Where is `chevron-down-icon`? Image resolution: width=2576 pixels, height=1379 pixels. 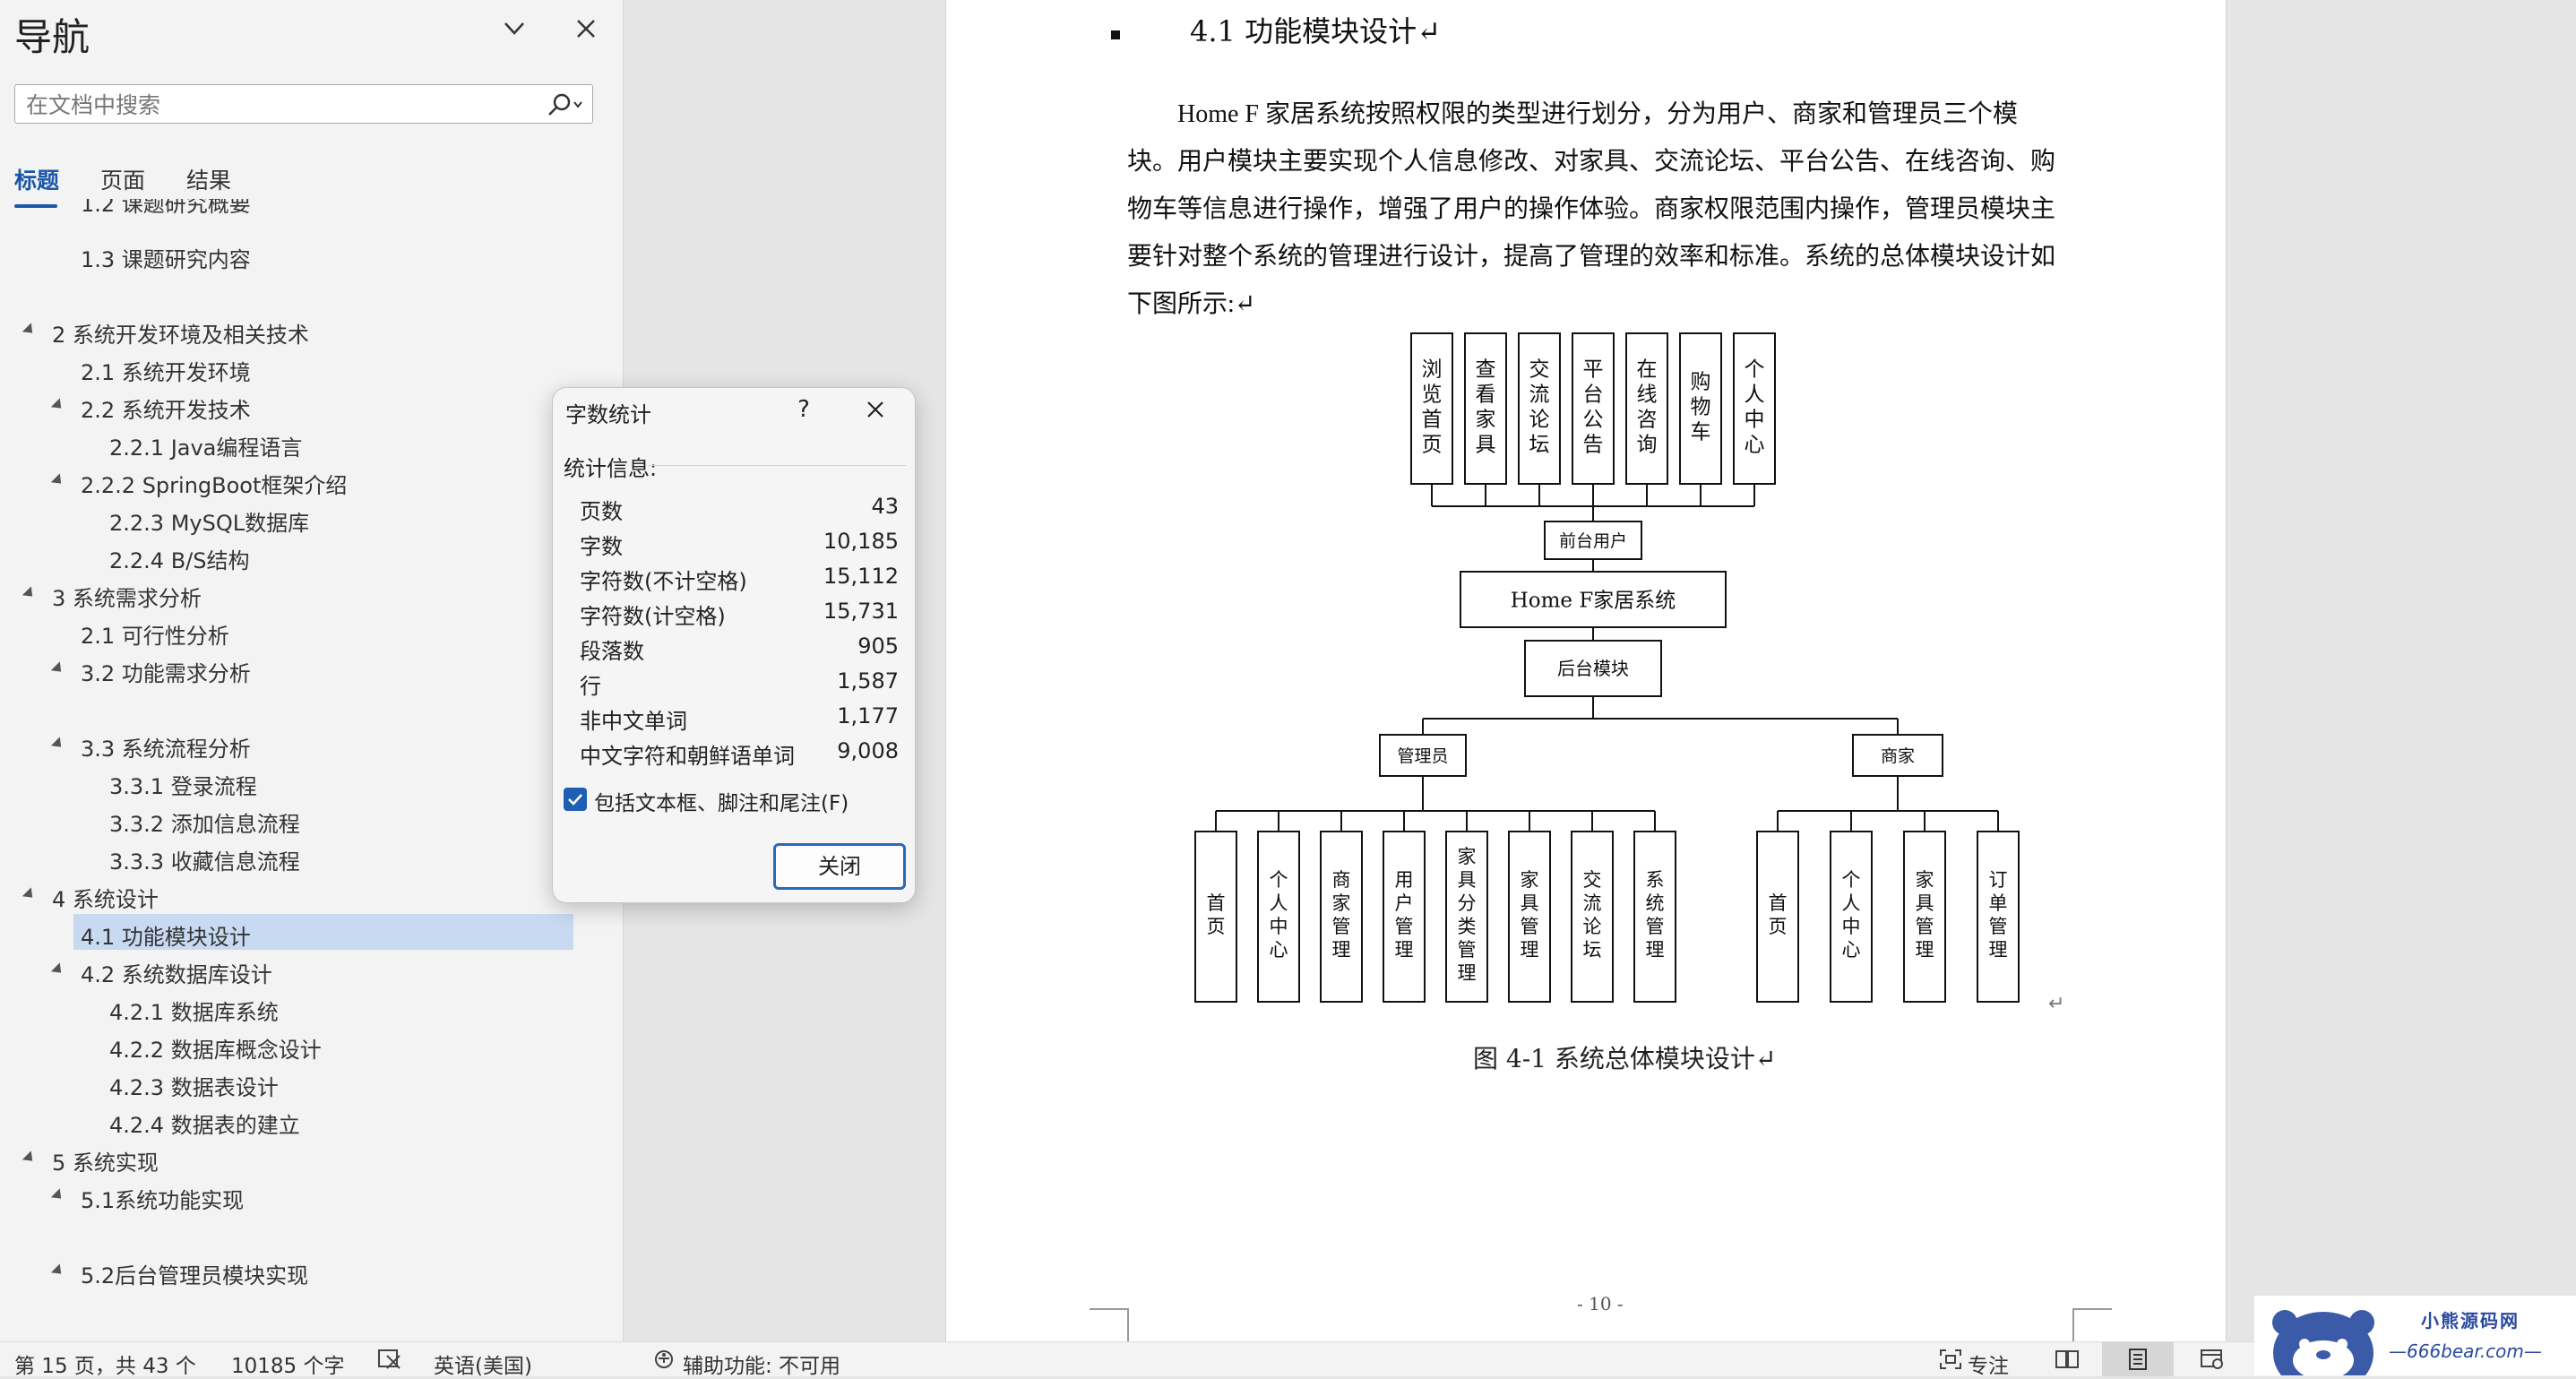
chevron-down-icon is located at coordinates (514, 29).